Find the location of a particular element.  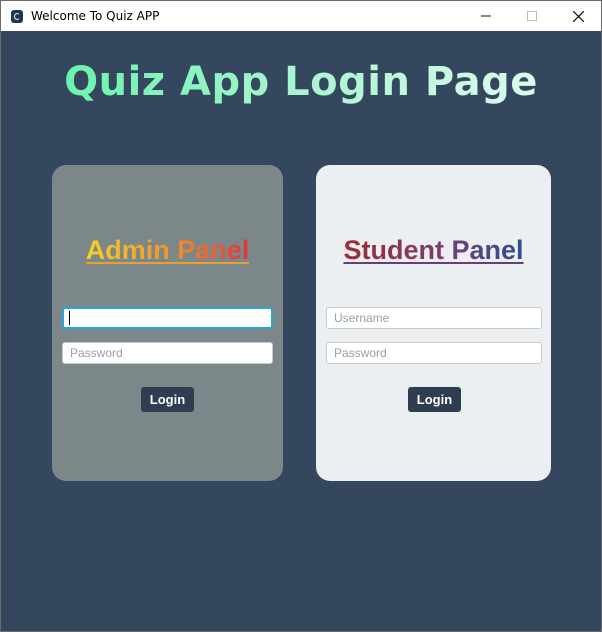

close-button is located at coordinates (578, 16).